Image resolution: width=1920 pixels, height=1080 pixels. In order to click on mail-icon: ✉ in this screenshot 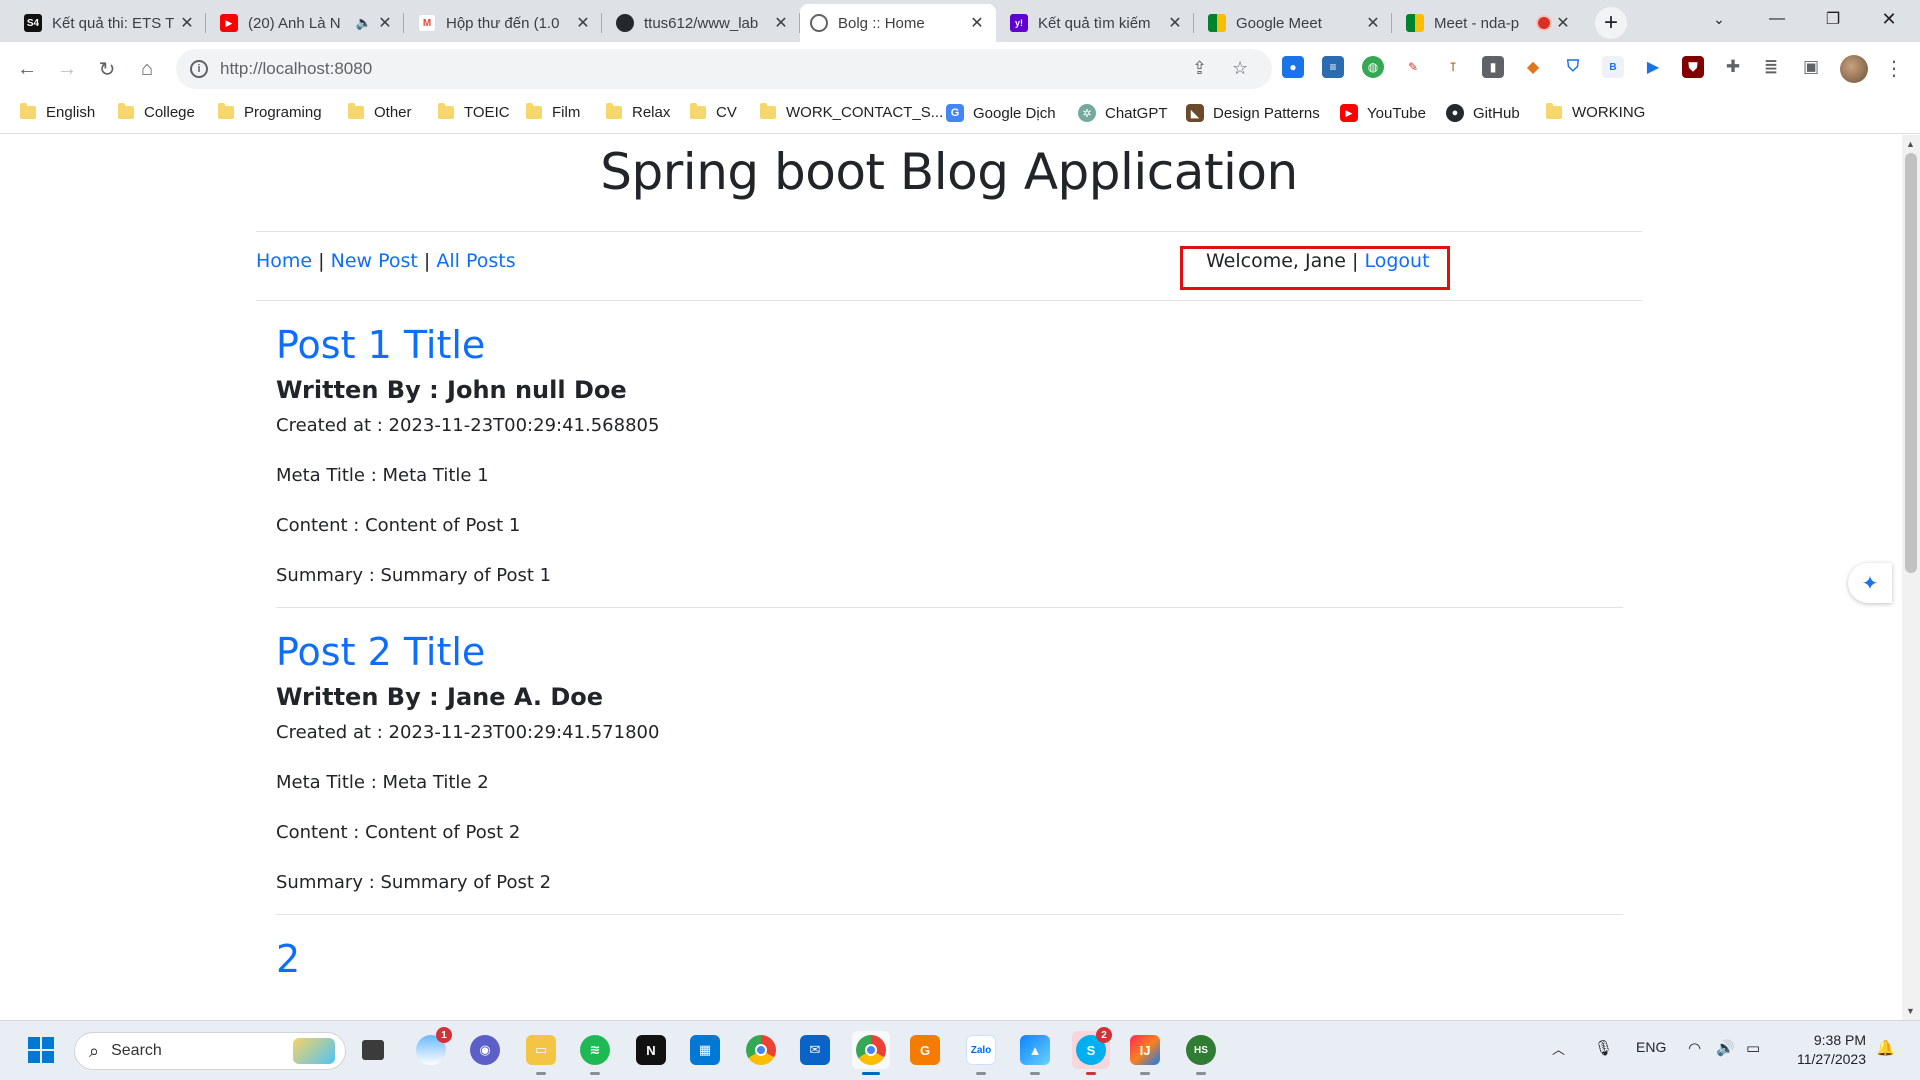, I will do `click(815, 1050)`.